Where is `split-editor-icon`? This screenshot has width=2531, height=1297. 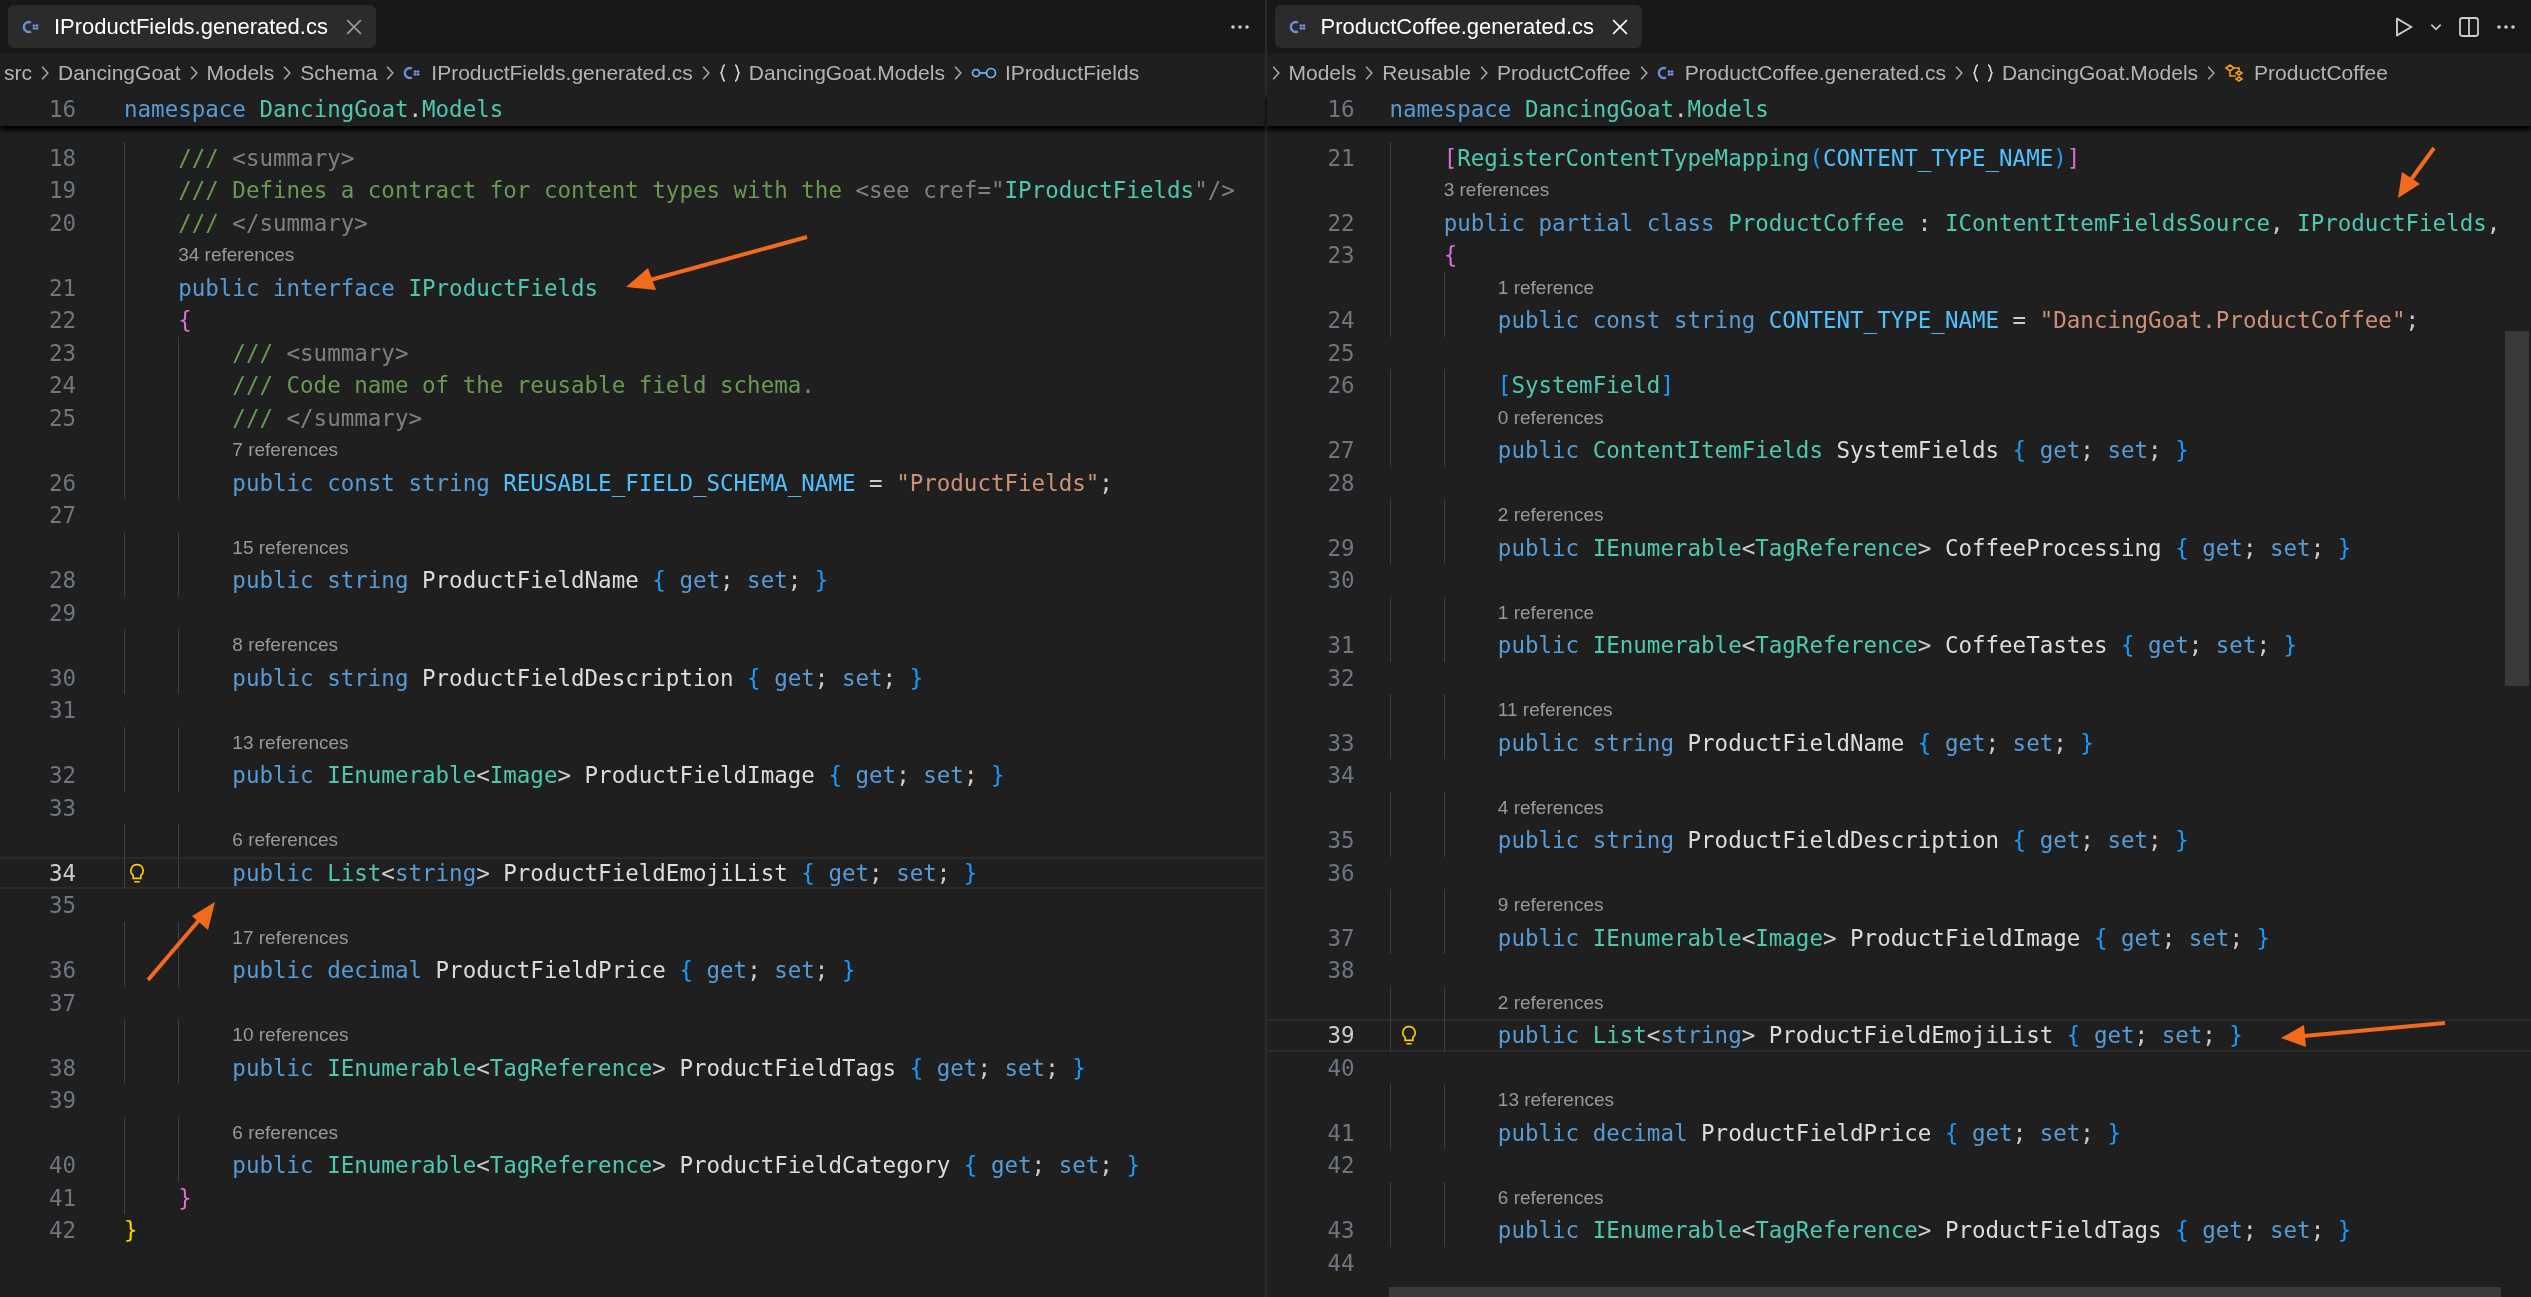
split-editor-icon is located at coordinates (2469, 26).